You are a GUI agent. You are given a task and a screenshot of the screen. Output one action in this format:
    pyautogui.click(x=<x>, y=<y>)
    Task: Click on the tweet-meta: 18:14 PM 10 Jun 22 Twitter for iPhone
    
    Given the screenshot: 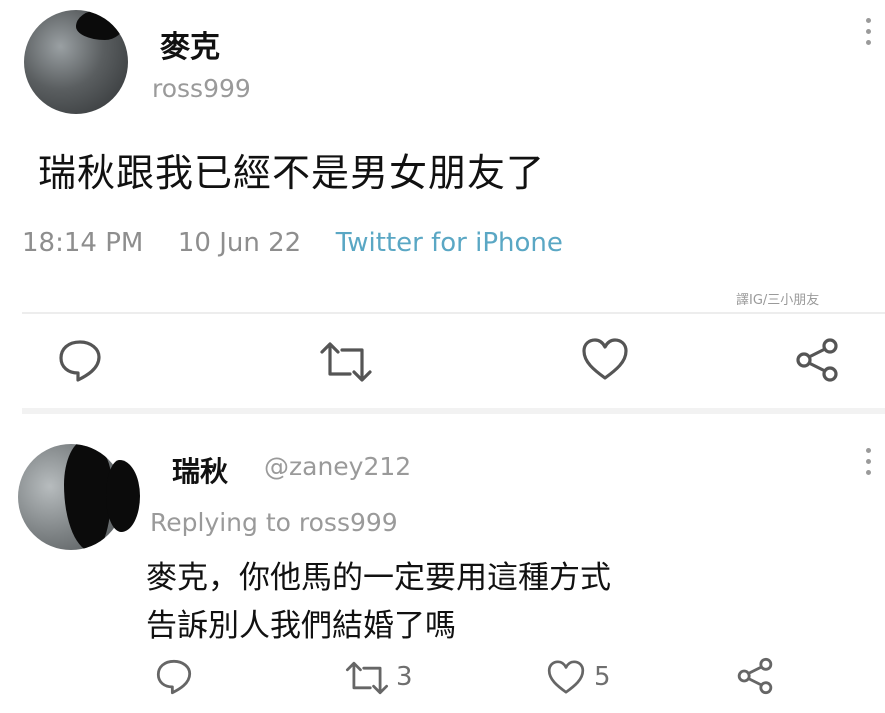 What is the action you would take?
    pyautogui.click(x=292, y=243)
    